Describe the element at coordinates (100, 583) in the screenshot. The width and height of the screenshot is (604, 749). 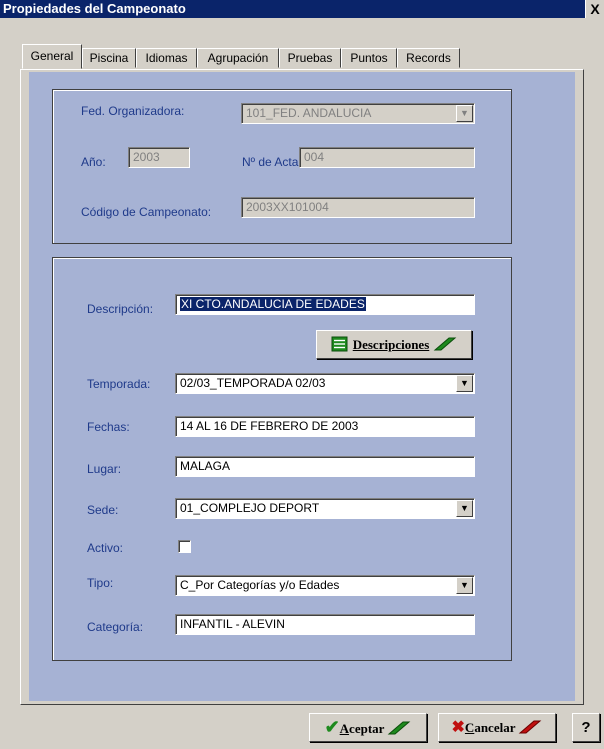
I see `tipo-label: Tipo:` at that location.